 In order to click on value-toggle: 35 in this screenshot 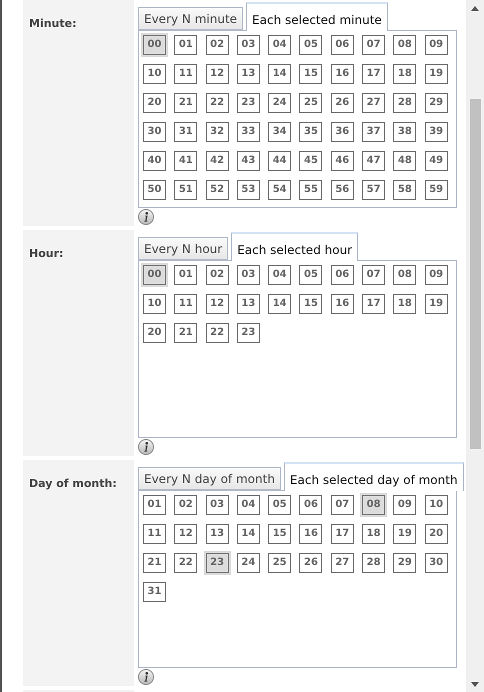, I will do `click(310, 132)`.